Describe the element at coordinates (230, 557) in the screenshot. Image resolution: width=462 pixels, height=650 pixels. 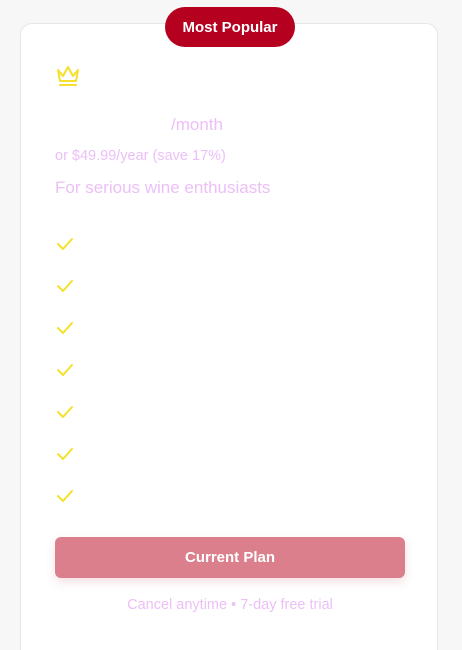
I see `current-plan-button: Current Plan` at that location.